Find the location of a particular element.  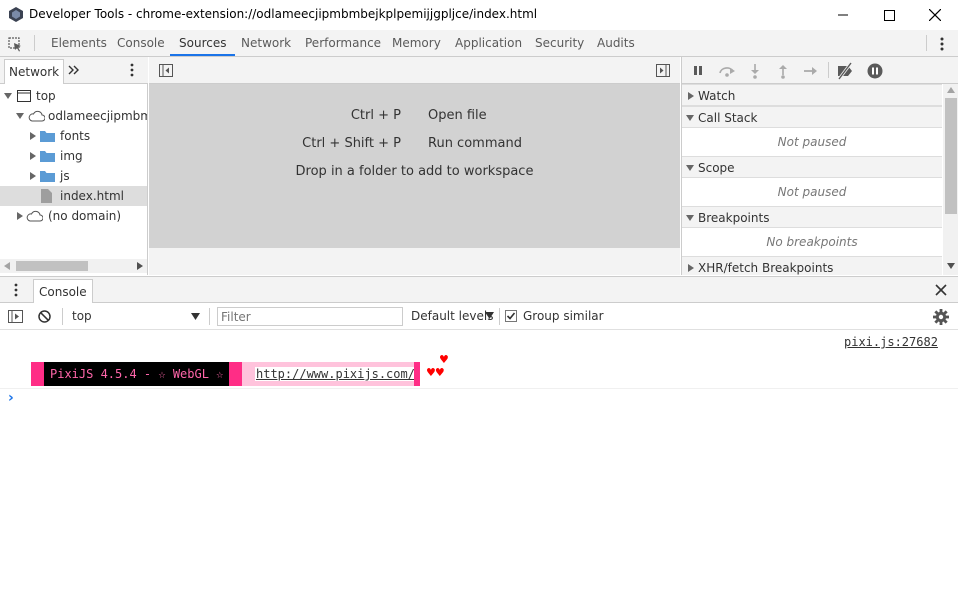

pane-header-breakpoints: Breakpoints is located at coordinates (812, 217).